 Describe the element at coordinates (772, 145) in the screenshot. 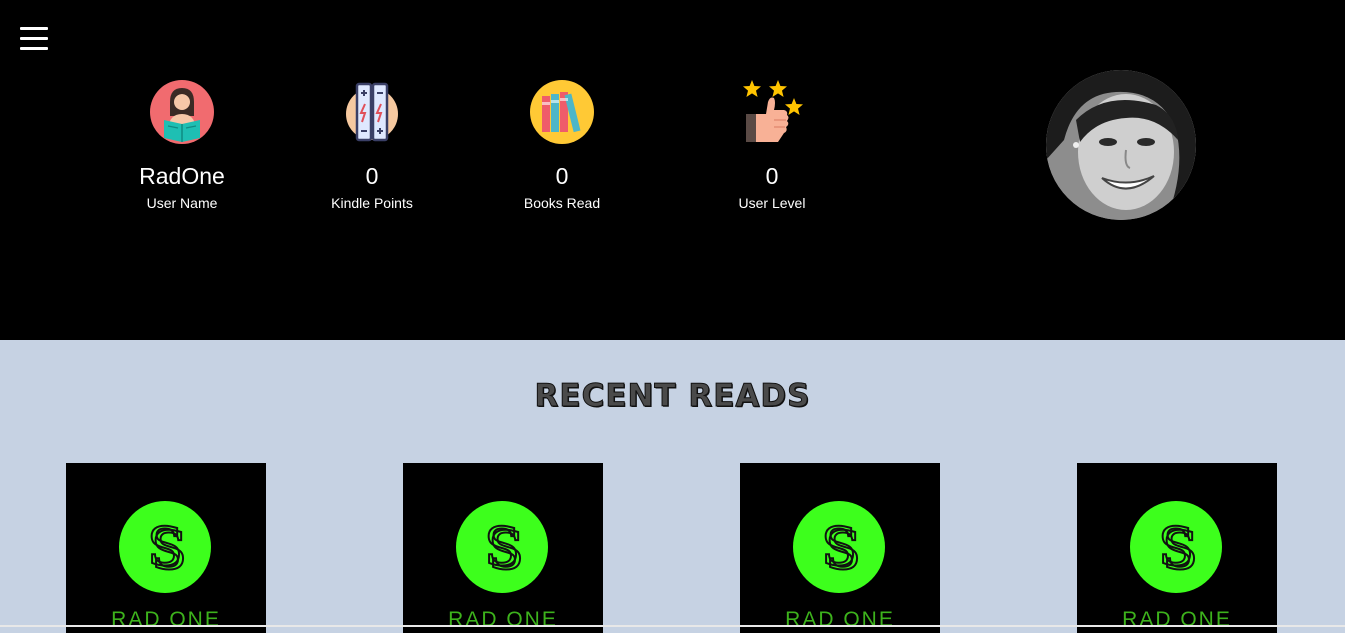

I see `stat-user-level: 0 User Level` at that location.